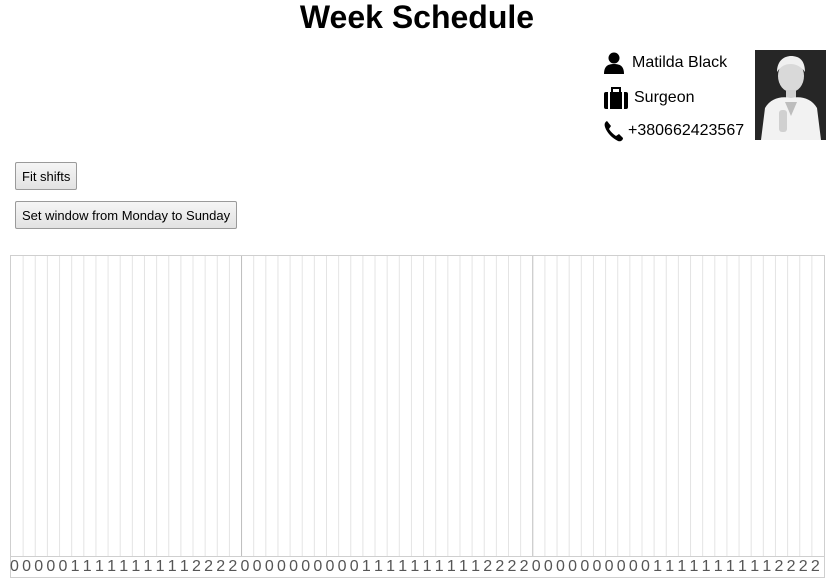 The image size is (834, 578). What do you see at coordinates (686, 130) in the screenshot?
I see `profile-phone: +380662423567` at bounding box center [686, 130].